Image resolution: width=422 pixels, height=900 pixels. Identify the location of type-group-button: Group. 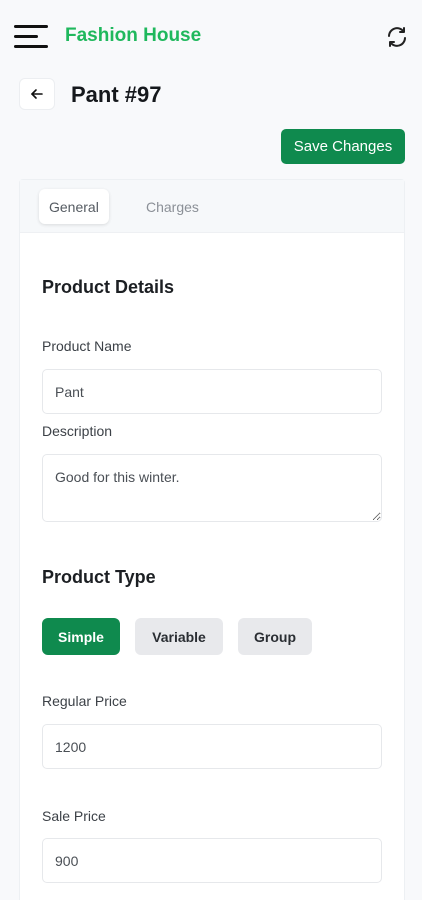
(275, 636).